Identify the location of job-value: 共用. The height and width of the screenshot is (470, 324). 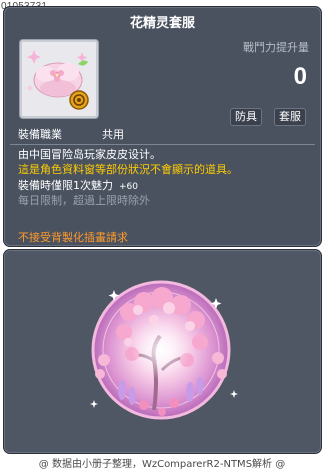
(113, 134).